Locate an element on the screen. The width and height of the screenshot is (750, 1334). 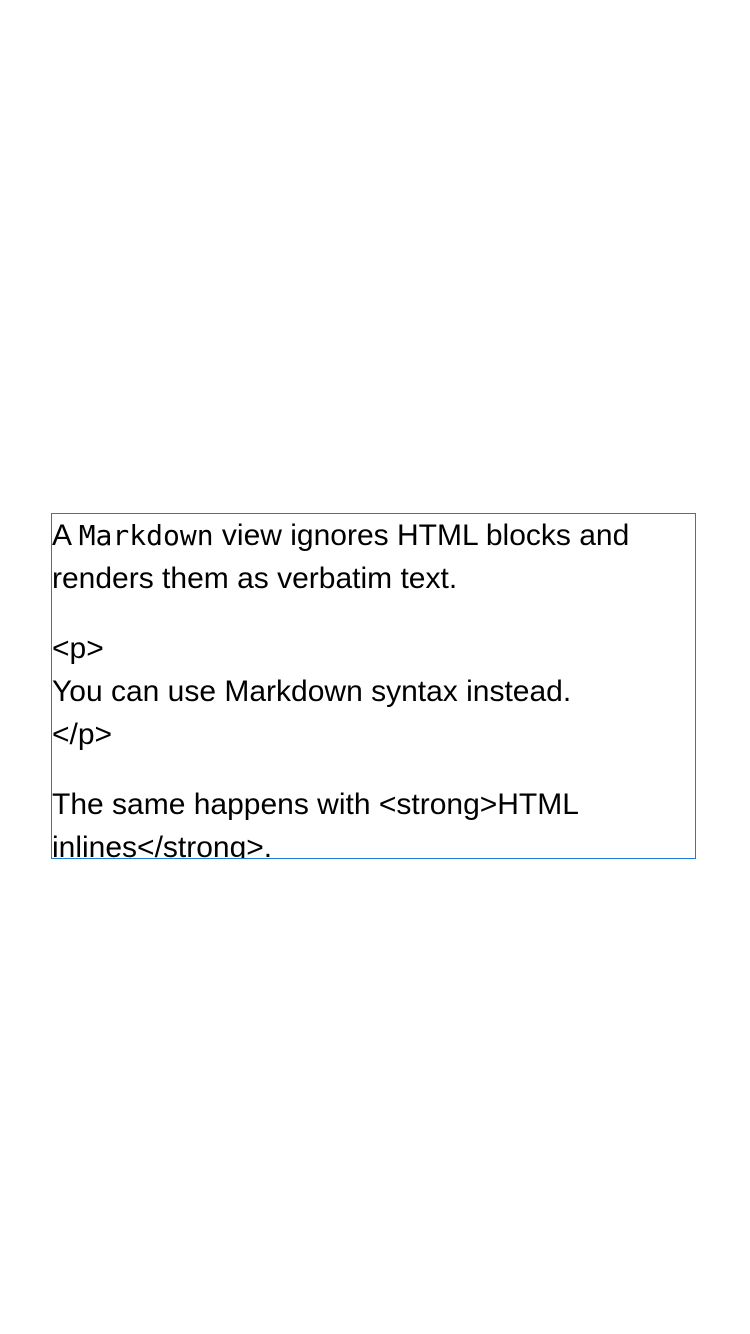
html-block-body: You can use Markdown syntax instead. is located at coordinates (312, 691).